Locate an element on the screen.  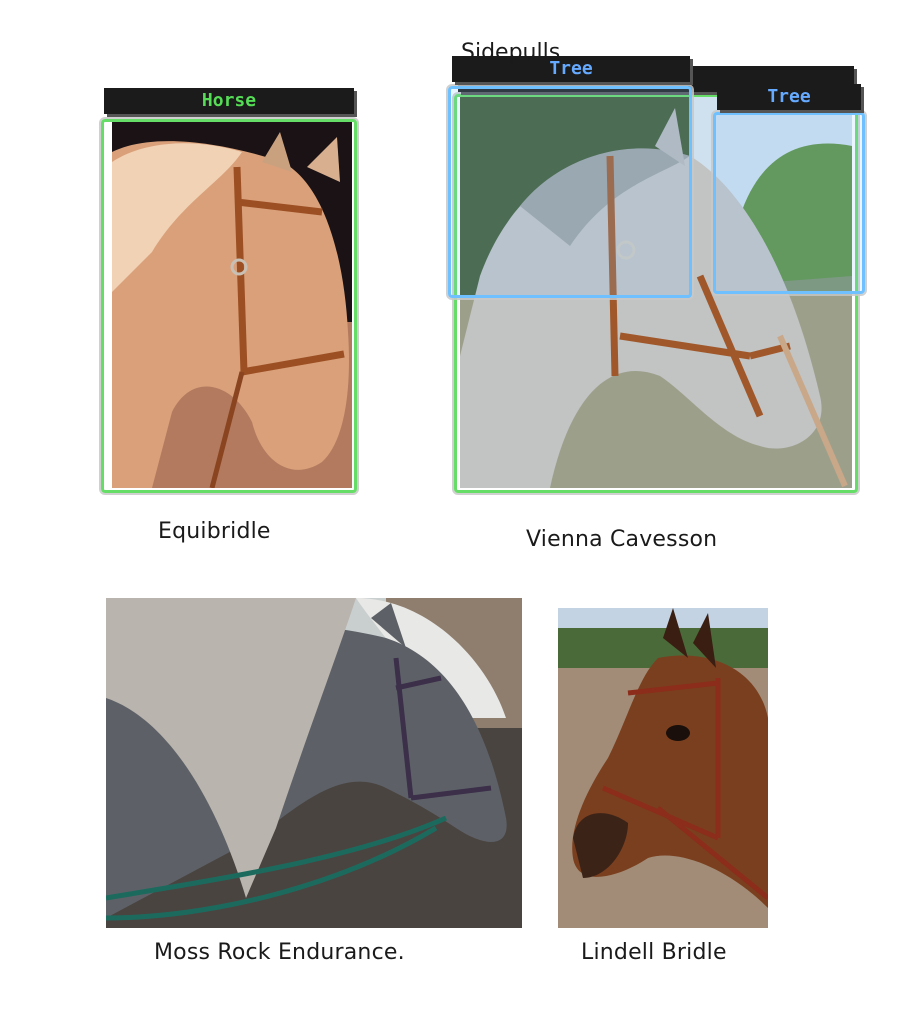
lindell-caption: Lindell Bridle is located at coordinates (654, 952).